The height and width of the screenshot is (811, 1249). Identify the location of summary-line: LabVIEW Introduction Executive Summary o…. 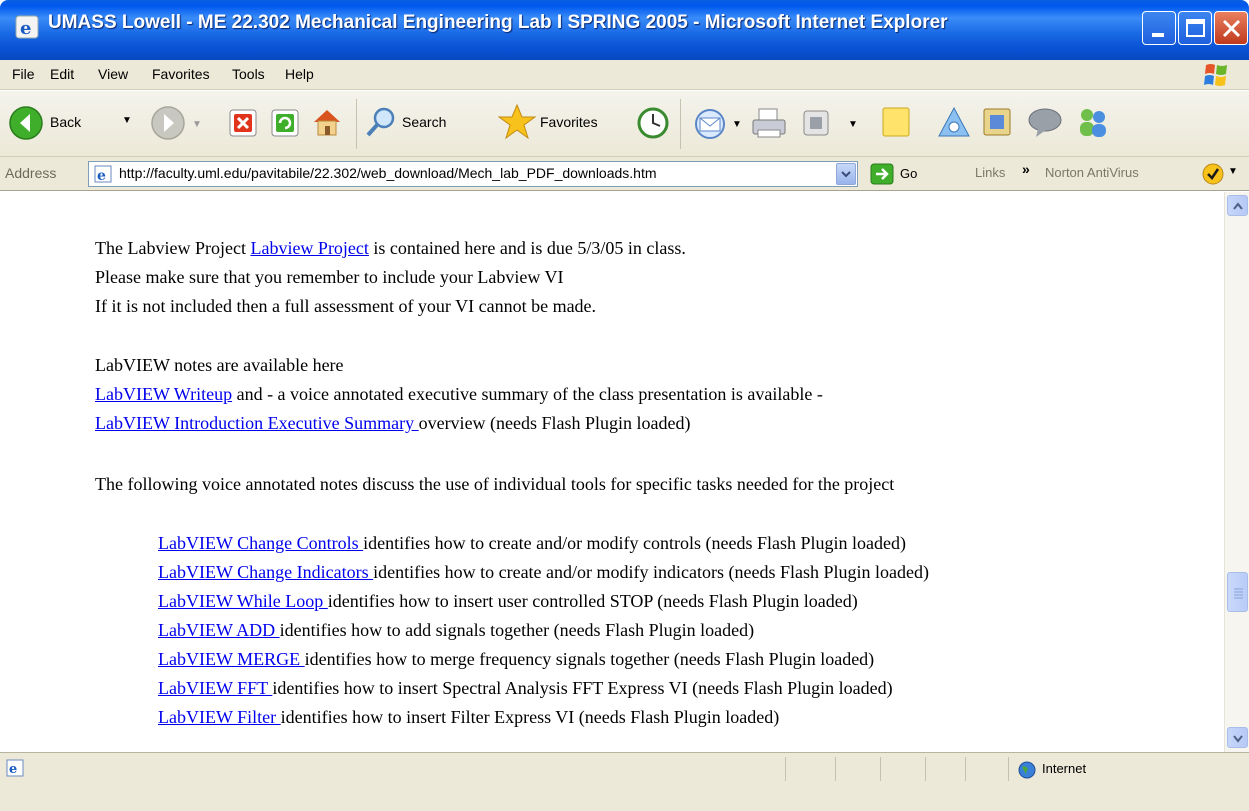
(393, 423).